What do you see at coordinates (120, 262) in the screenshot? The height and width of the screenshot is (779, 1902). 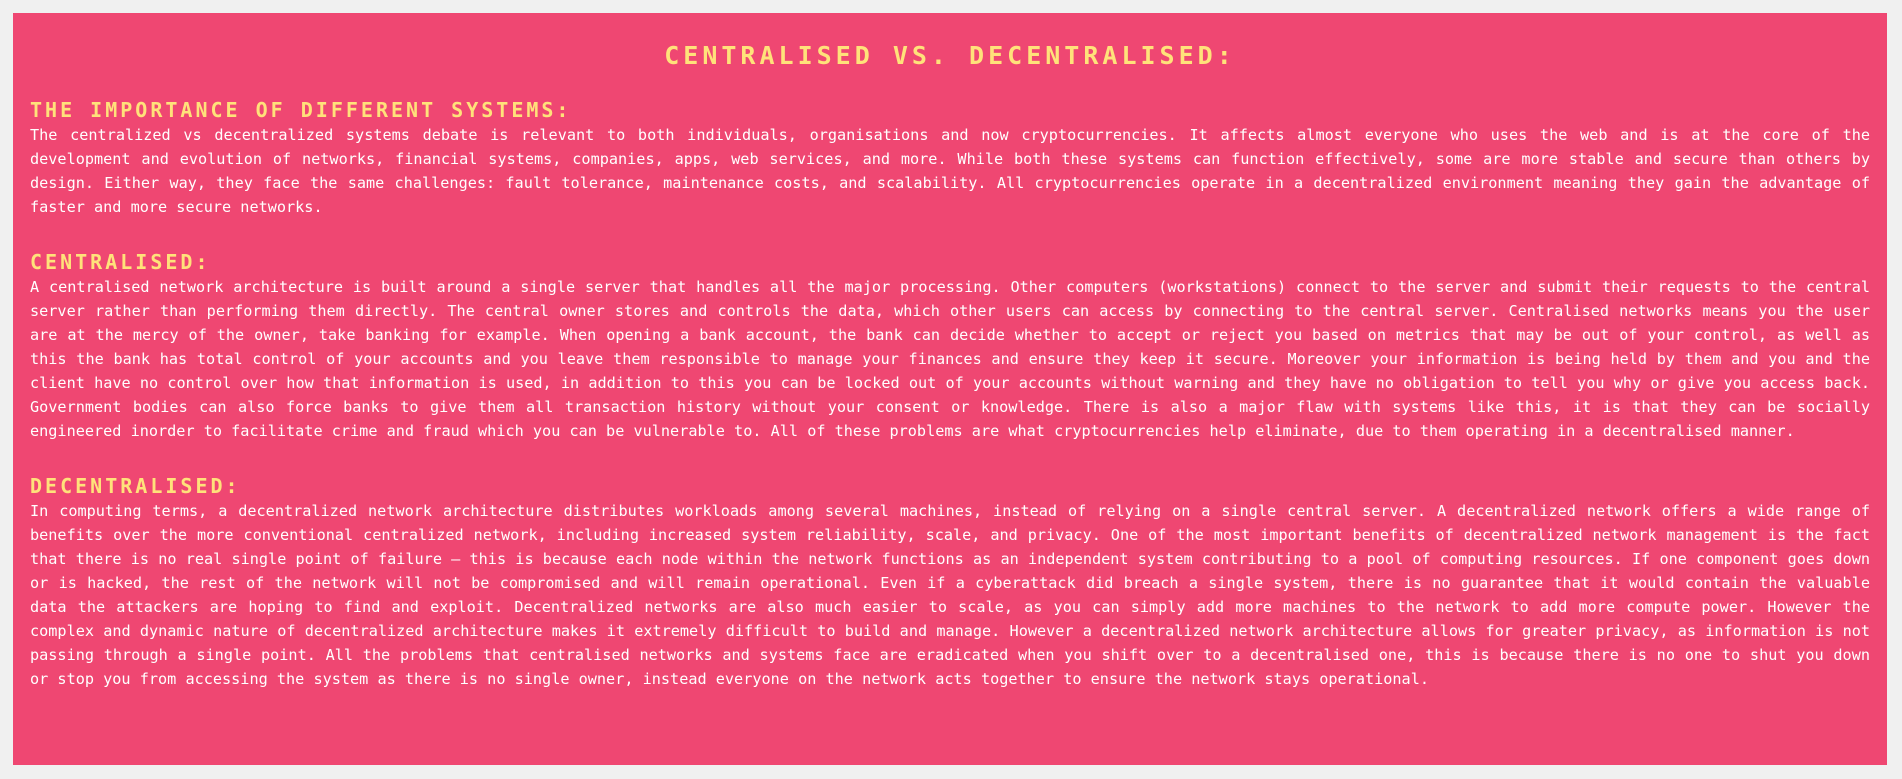 I see `section-heading-centralised: CENTRALISED:` at bounding box center [120, 262].